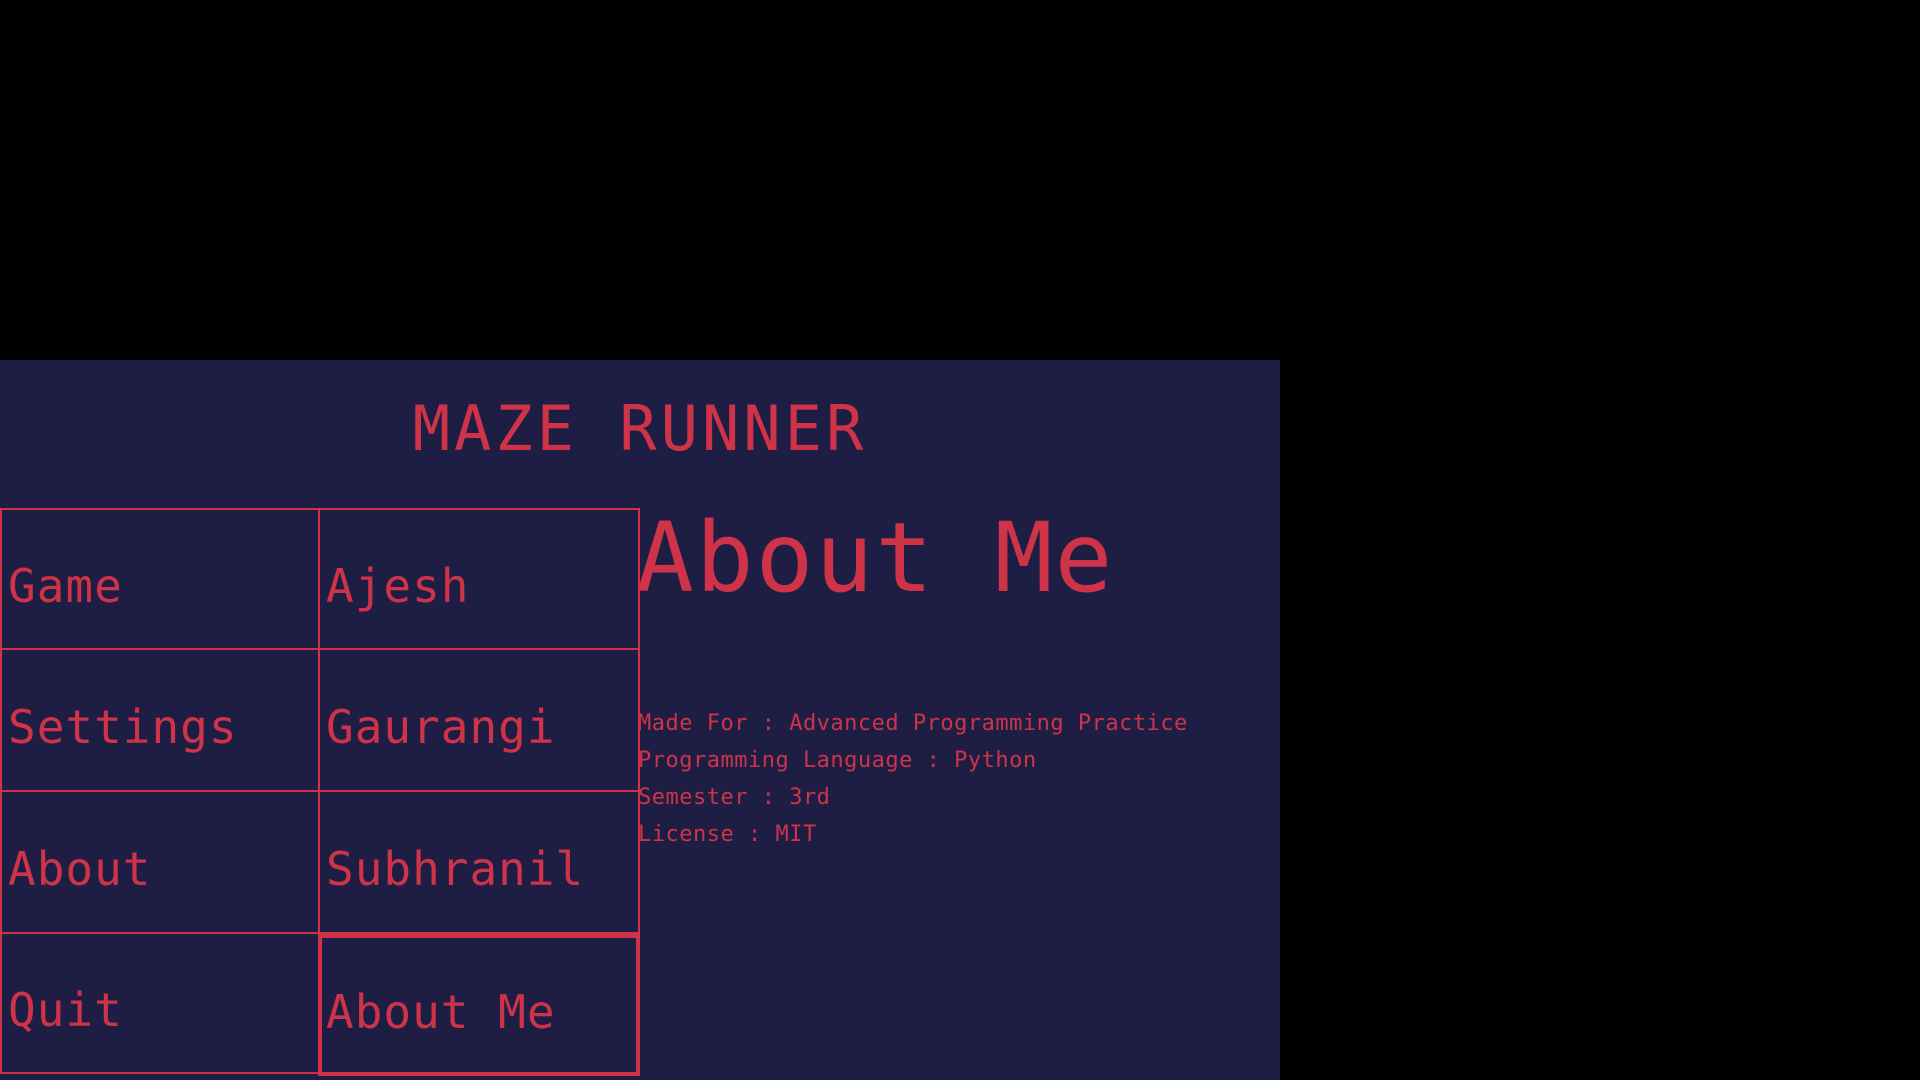  Describe the element at coordinates (160, 720) in the screenshot. I see `menu-button-settings: Settings` at that location.